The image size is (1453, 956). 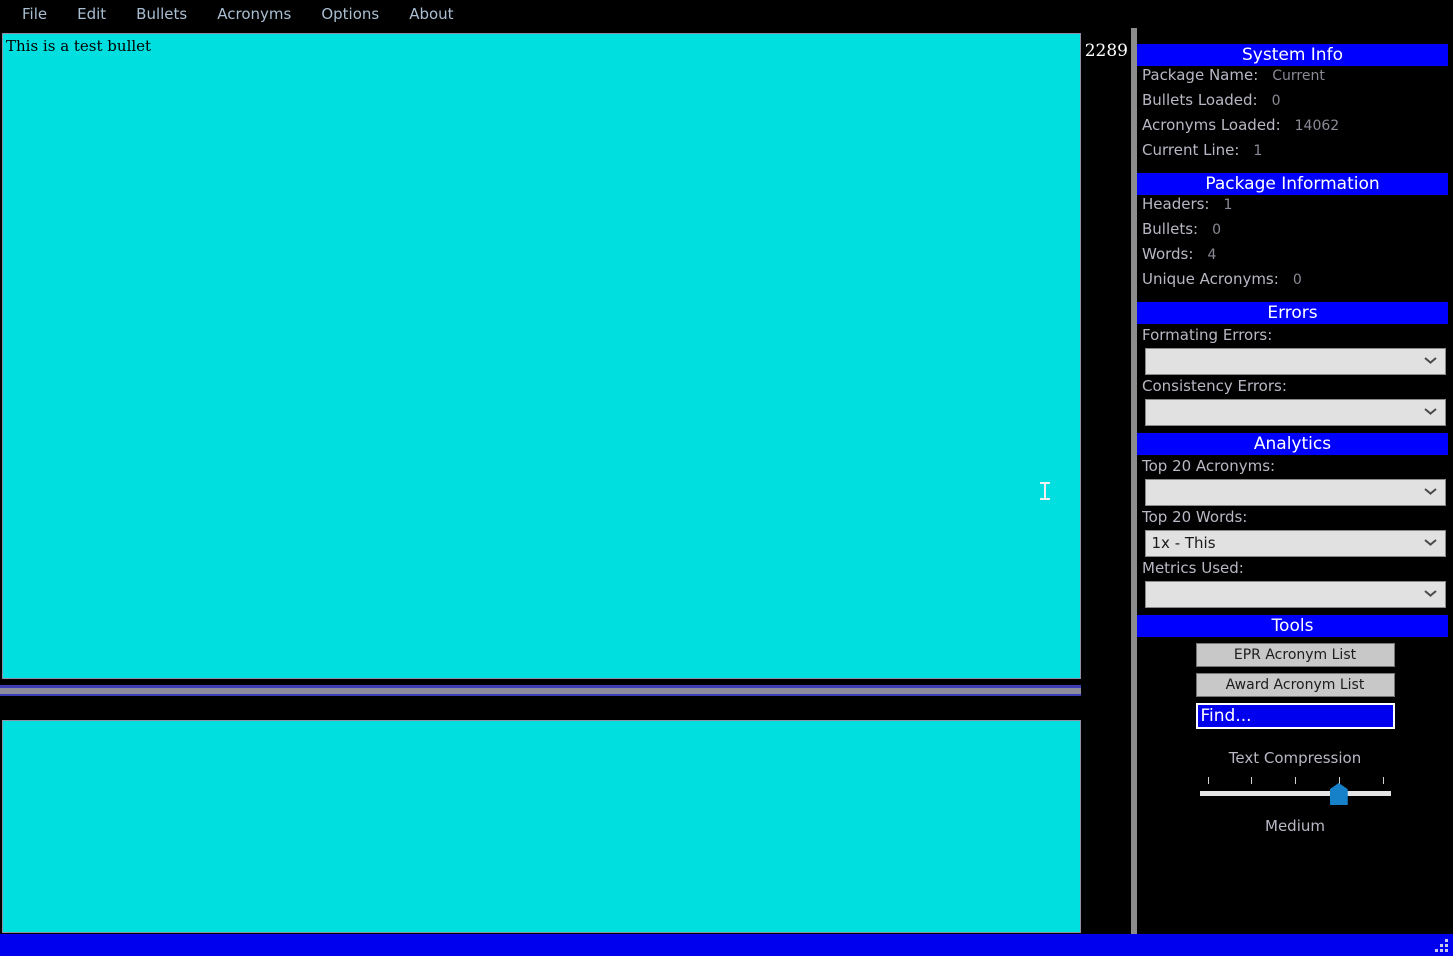 What do you see at coordinates (1442, 946) in the screenshot?
I see `resize-grip` at bounding box center [1442, 946].